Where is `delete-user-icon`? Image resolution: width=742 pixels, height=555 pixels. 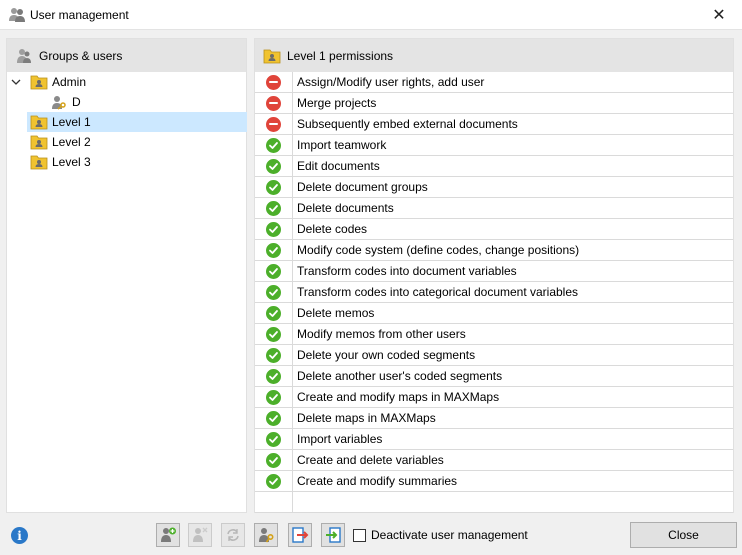 delete-user-icon is located at coordinates (200, 534).